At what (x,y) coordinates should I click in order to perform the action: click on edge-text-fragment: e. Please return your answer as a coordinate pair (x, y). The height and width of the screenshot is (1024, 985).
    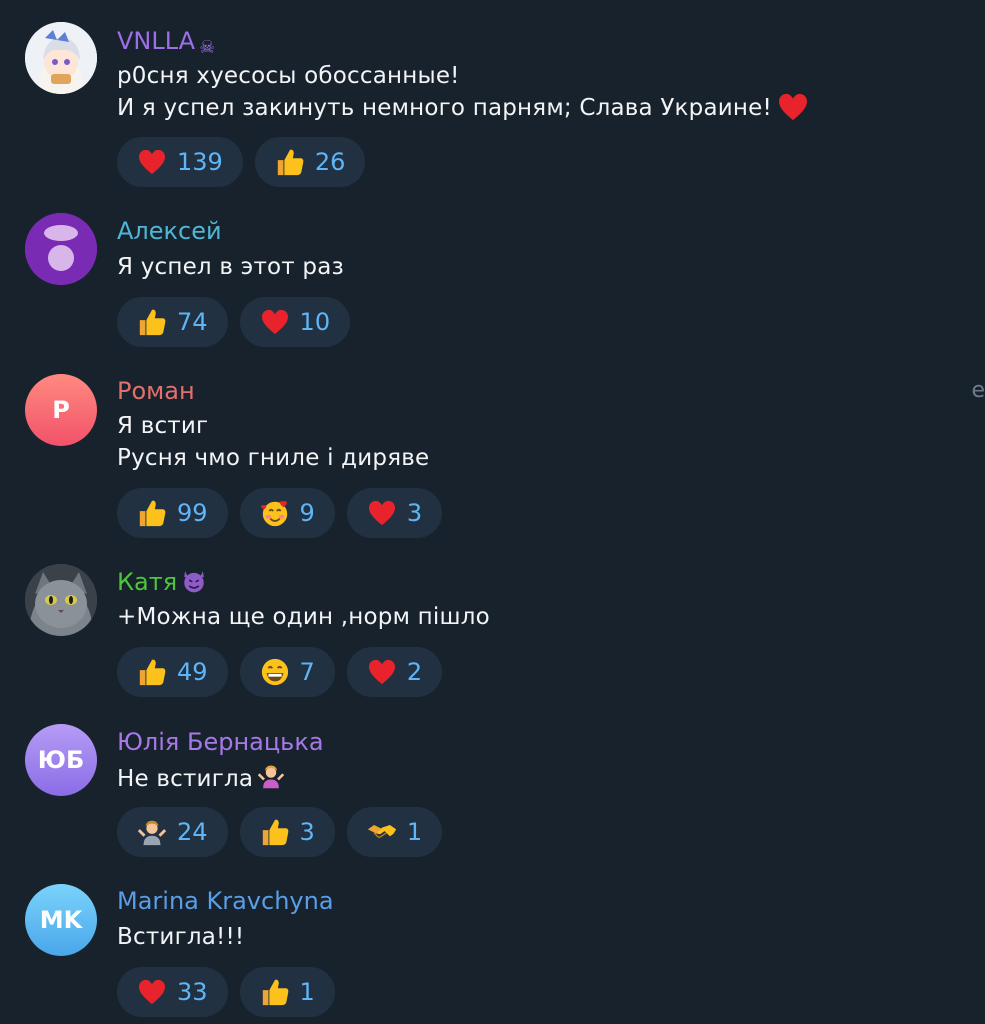
    Looking at the image, I should click on (978, 390).